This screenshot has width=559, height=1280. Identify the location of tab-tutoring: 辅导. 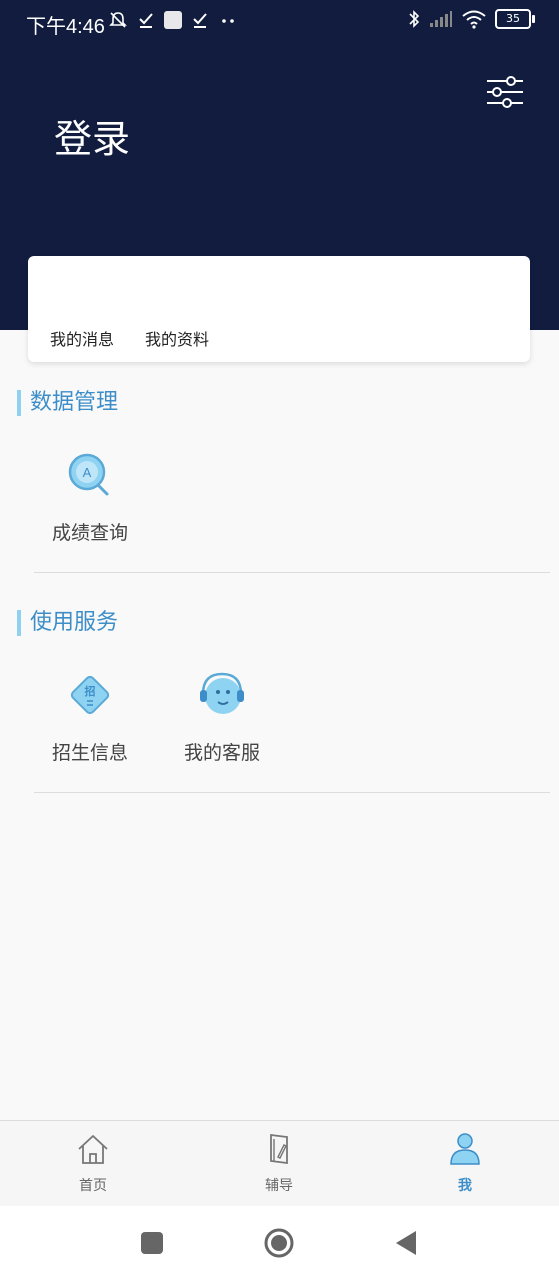
(279, 1163).